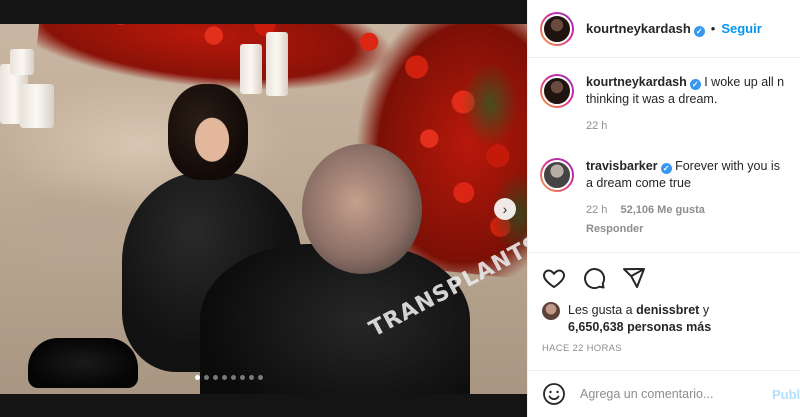 The image size is (800, 417). What do you see at coordinates (638, 183) in the screenshot?
I see `comment-text-line2: a dream come true` at bounding box center [638, 183].